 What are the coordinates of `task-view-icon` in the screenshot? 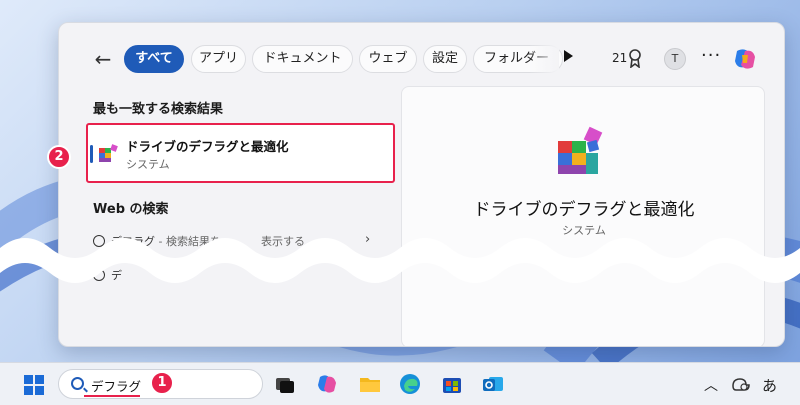 It's located at (285, 384).